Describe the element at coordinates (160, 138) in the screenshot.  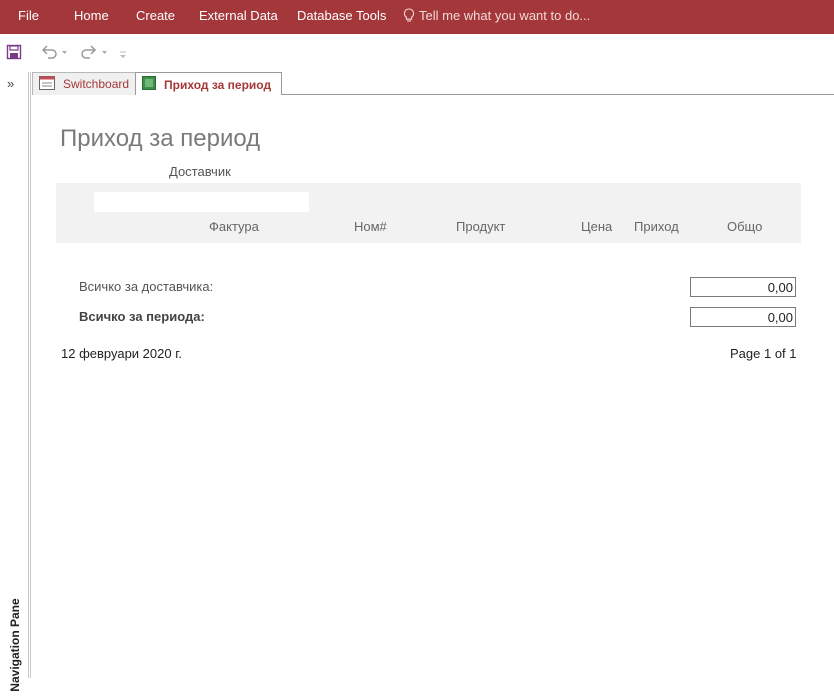
I see `report-title: Приход за период` at that location.